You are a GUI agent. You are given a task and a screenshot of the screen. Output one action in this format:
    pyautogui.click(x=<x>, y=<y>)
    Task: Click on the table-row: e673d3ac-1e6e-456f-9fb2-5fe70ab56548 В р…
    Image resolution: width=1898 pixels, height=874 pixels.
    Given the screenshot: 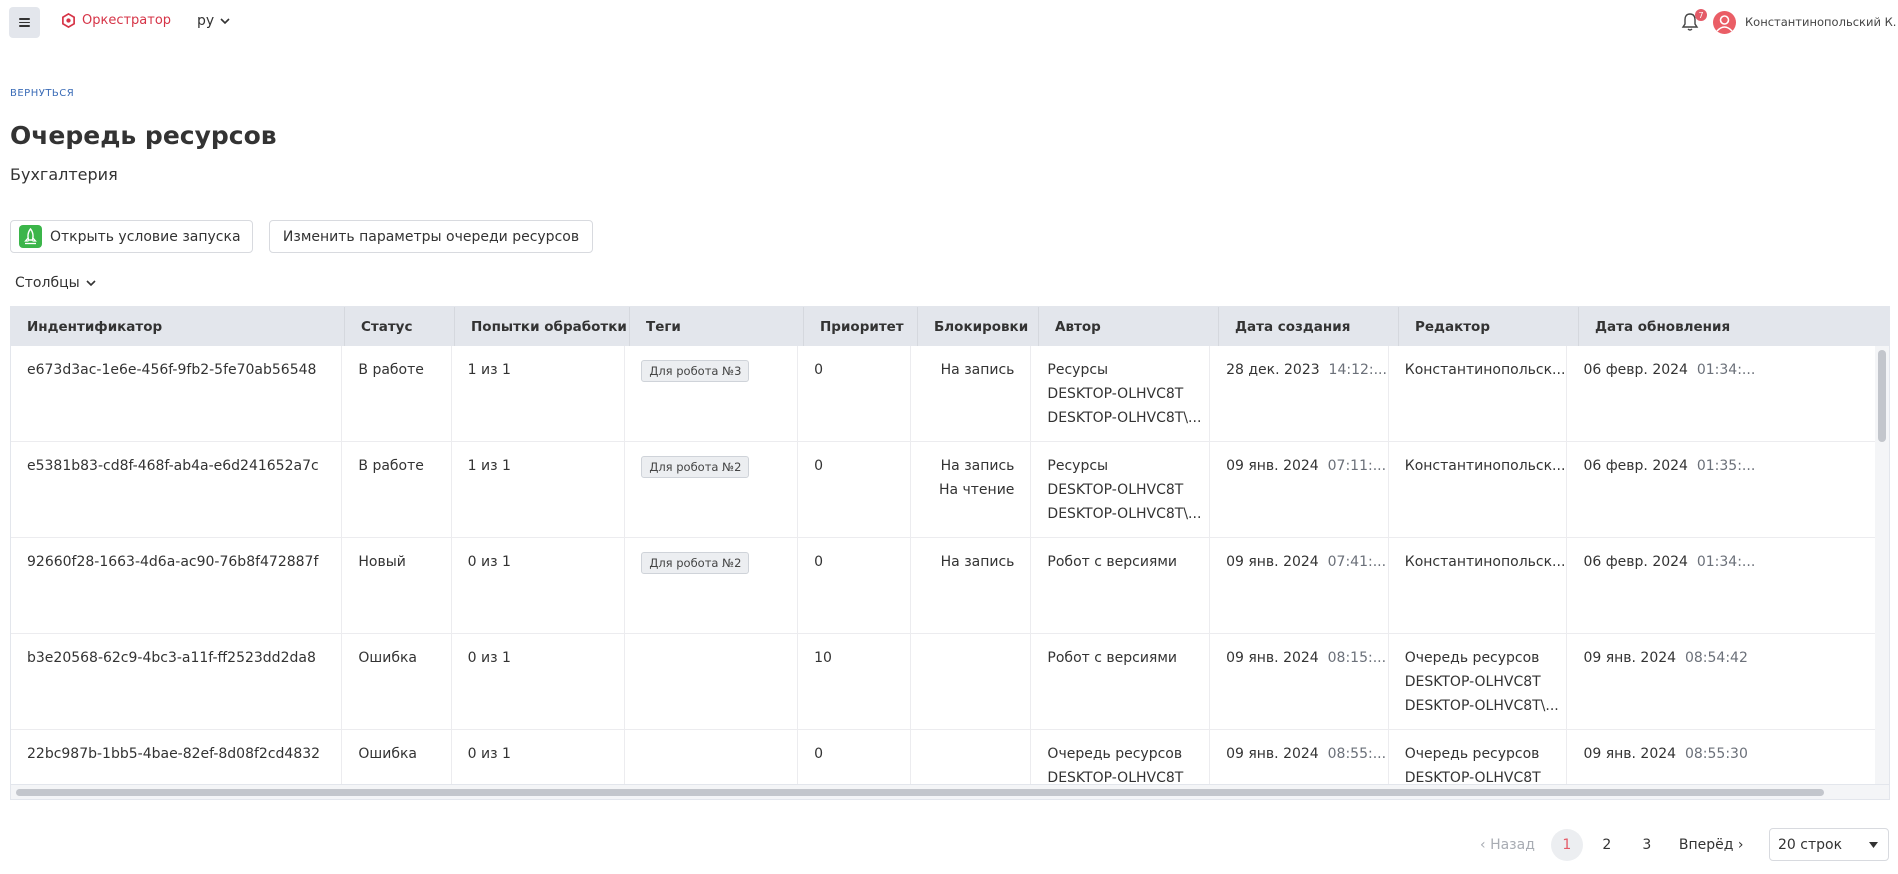 What is the action you would take?
    pyautogui.click(x=944, y=394)
    